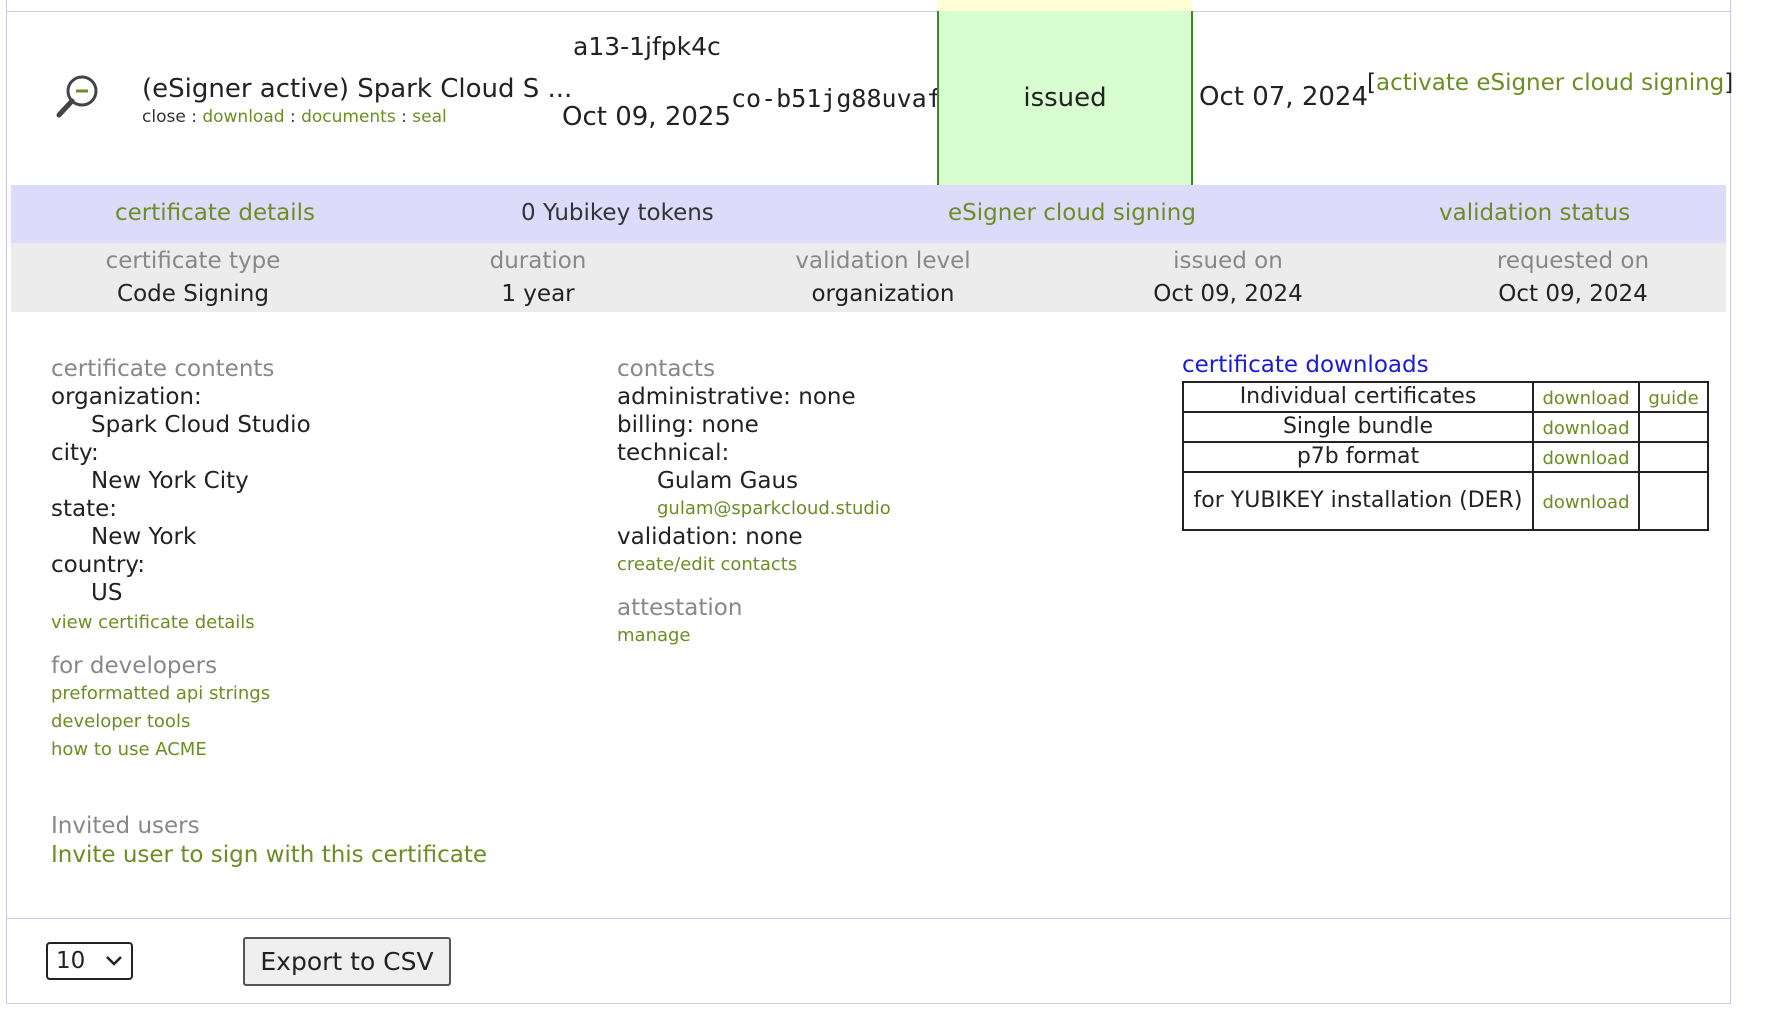 The image size is (1776, 1020). I want to click on toggle-details-icon, so click(77, 97).